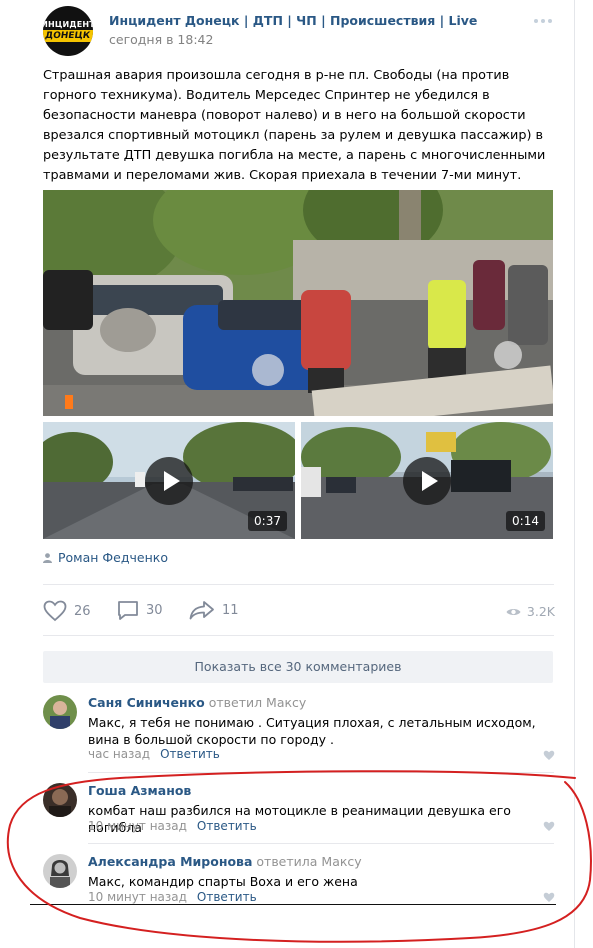 This screenshot has width=593, height=948. Describe the element at coordinates (128, 610) in the screenshot. I see `comment-icon` at that location.